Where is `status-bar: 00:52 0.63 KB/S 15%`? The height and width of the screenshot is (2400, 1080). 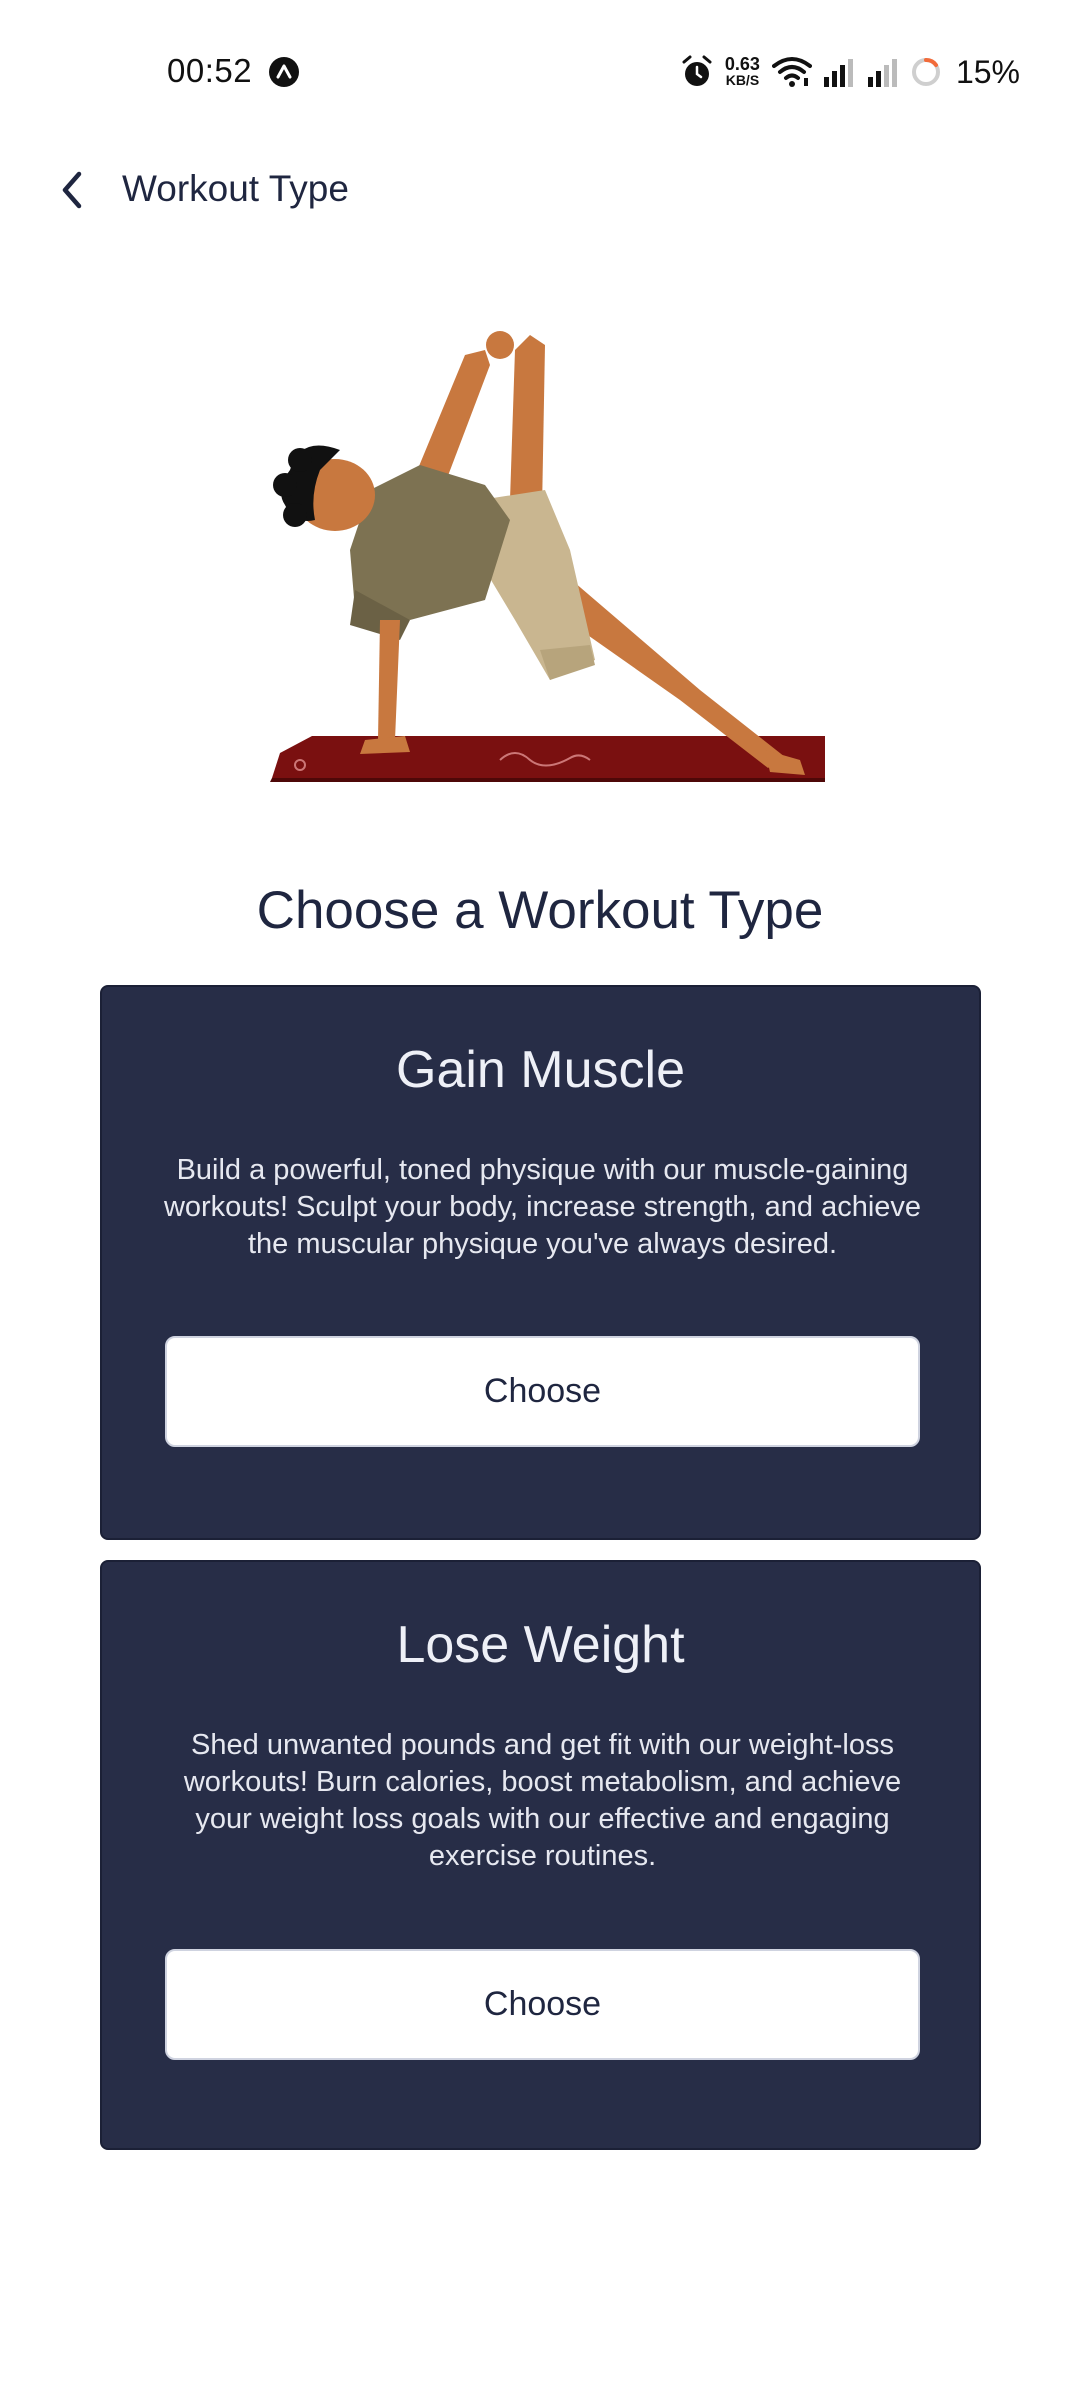 status-bar: 00:52 0.63 KB/S 15% is located at coordinates (540, 70).